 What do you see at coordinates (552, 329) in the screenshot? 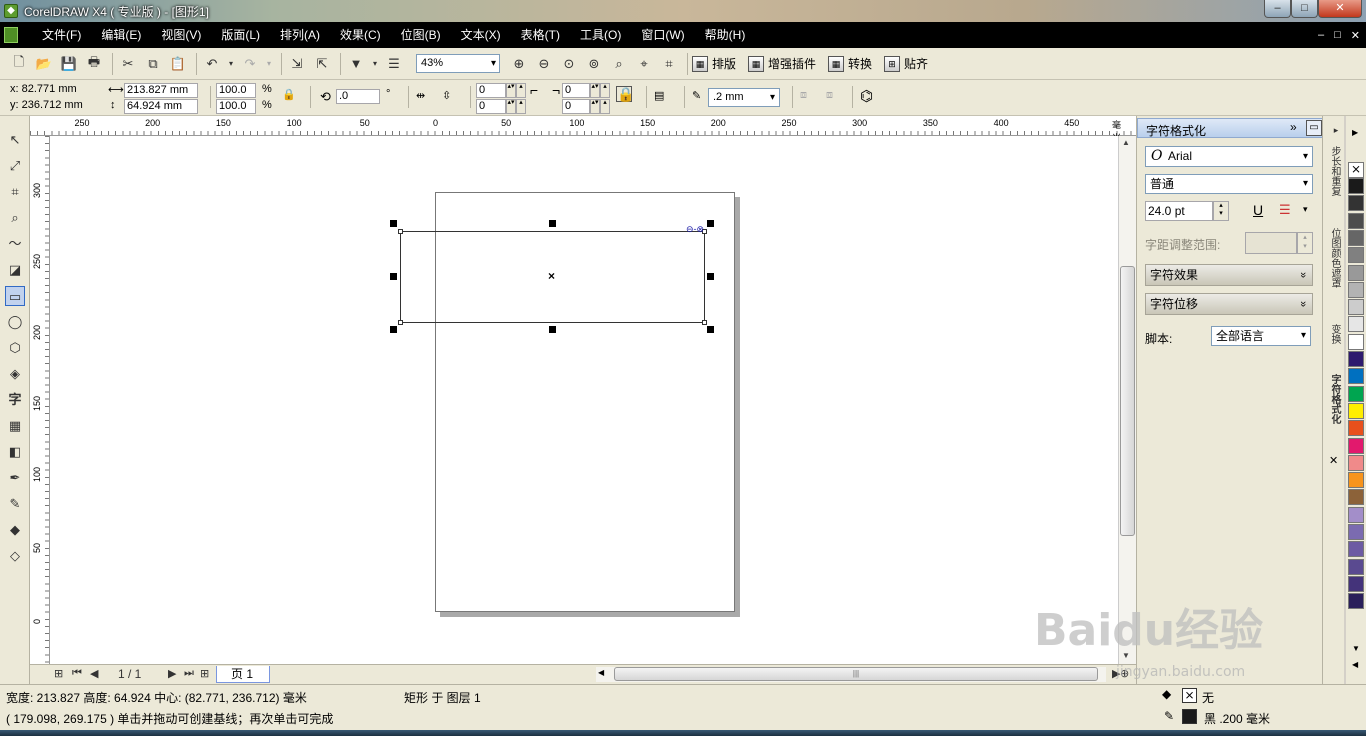
I see `selection-handle-bottom-center` at bounding box center [552, 329].